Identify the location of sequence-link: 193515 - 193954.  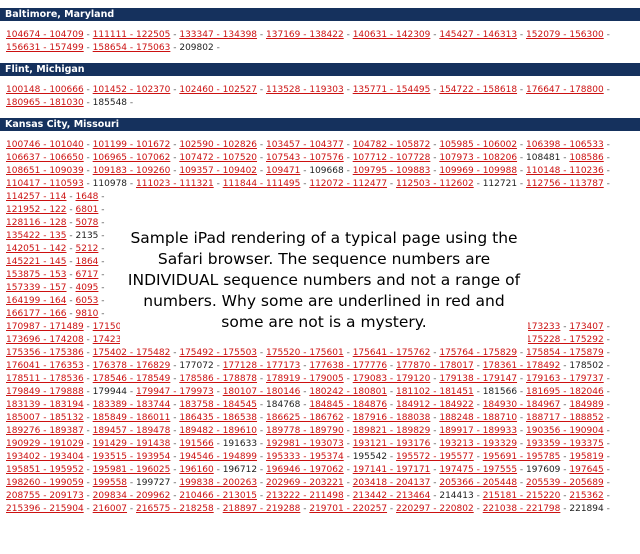
(132, 457).